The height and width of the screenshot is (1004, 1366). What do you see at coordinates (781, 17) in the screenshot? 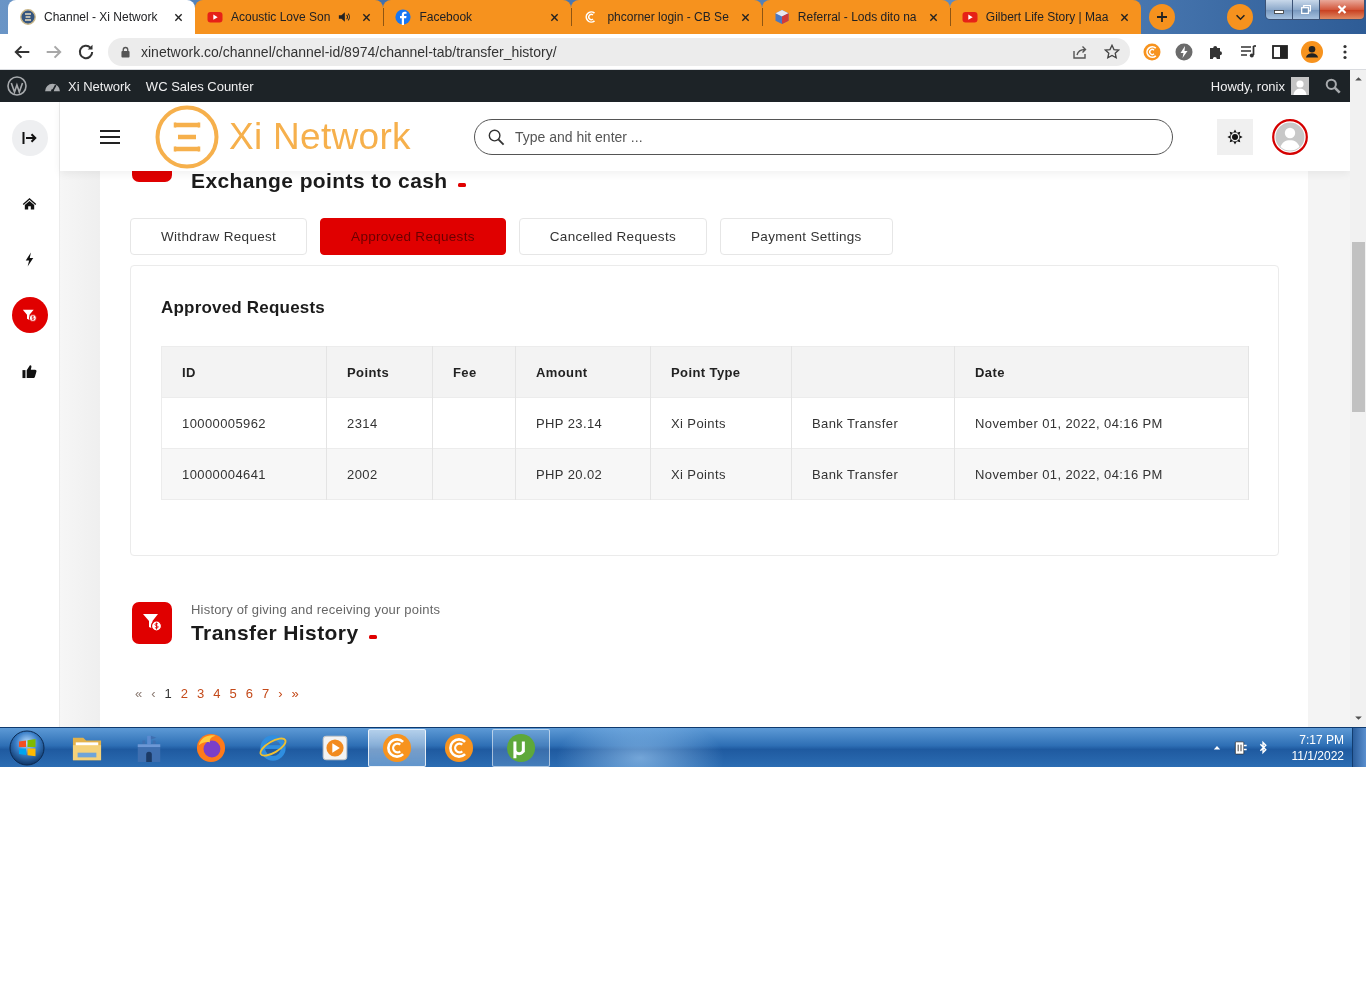
I see `cube-icon` at bounding box center [781, 17].